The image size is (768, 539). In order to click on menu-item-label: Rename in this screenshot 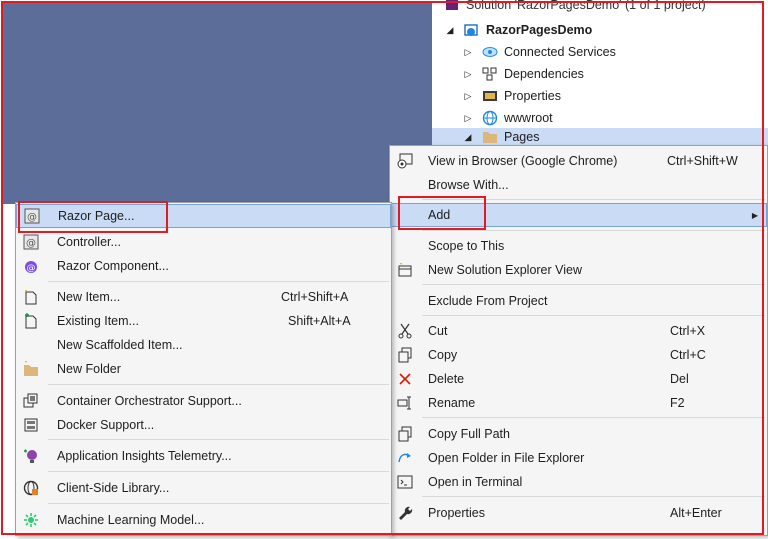, I will do `click(452, 403)`.